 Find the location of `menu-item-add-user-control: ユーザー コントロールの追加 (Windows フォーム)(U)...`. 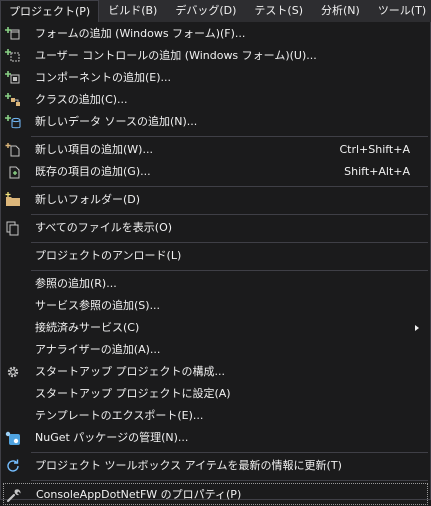

menu-item-add-user-control: ユーザー コントロールの追加 (Windows フォーム)(U)... is located at coordinates (215, 56).